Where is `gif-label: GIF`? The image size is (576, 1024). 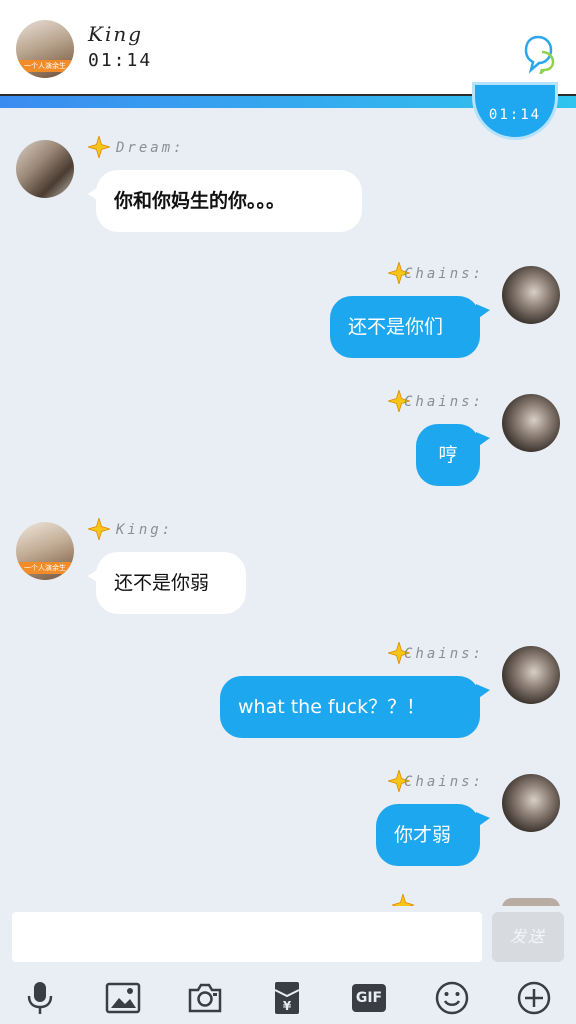 gif-label: GIF is located at coordinates (369, 998).